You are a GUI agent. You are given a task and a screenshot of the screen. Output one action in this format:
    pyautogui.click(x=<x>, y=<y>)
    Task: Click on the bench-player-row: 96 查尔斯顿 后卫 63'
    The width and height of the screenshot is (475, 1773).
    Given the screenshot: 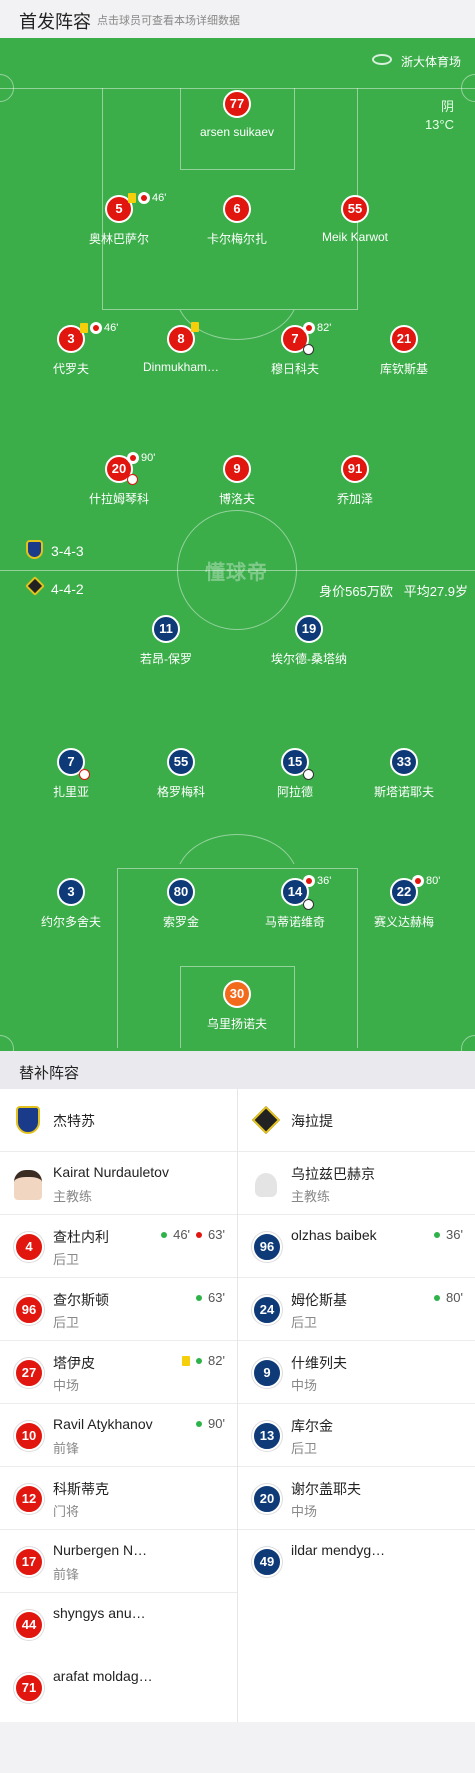 What is the action you would take?
    pyautogui.click(x=118, y=1309)
    